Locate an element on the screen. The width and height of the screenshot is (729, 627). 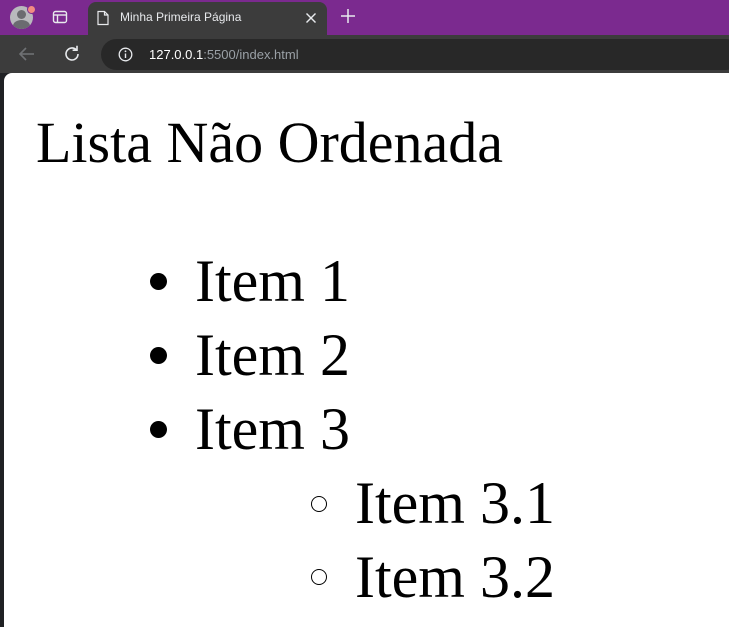
url-host: 127.0.0.1 is located at coordinates (176, 54).